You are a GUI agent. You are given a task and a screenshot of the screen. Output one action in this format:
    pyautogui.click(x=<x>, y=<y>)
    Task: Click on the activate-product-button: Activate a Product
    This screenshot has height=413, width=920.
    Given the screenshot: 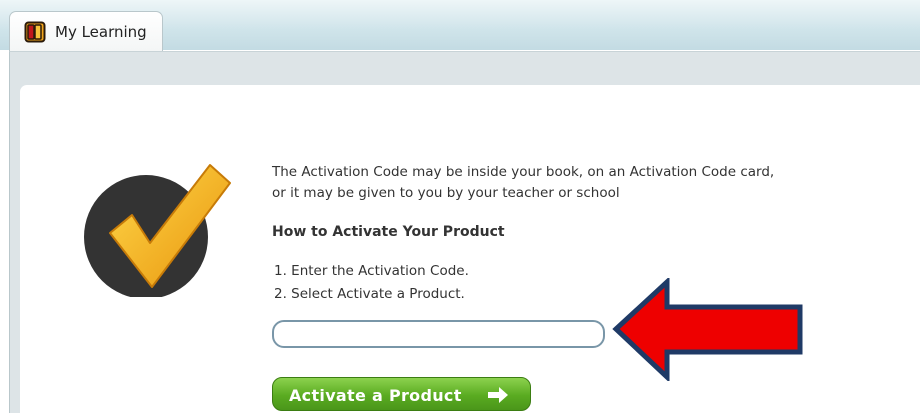 What is the action you would take?
    pyautogui.click(x=401, y=394)
    